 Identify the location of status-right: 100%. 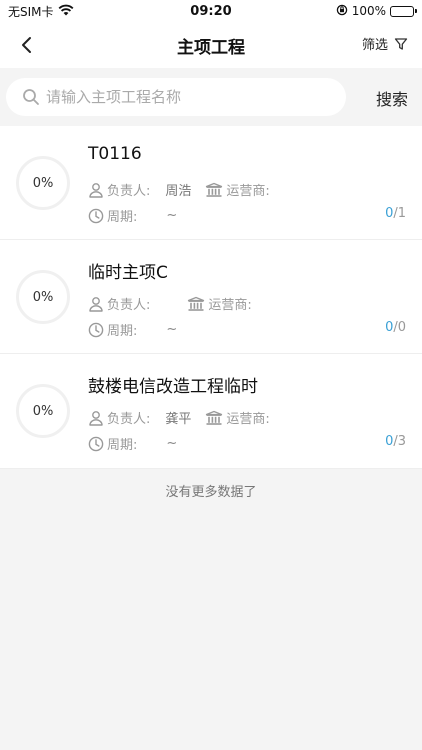
(376, 11).